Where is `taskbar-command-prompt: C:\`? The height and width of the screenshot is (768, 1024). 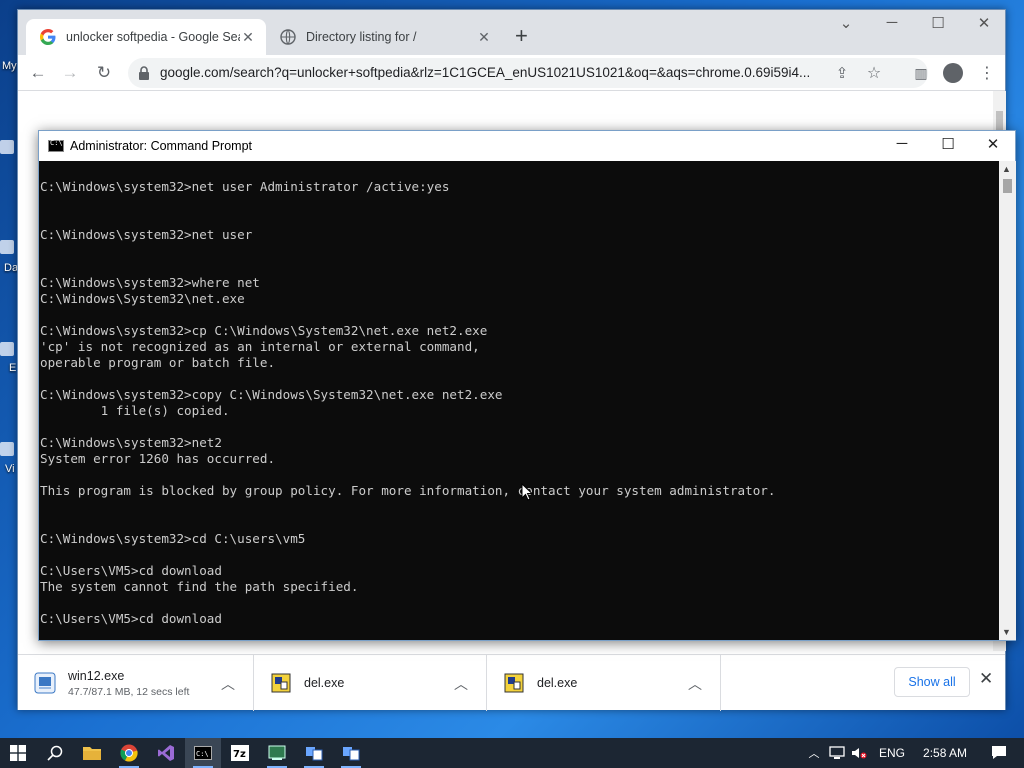
taskbar-command-prompt: C:\ is located at coordinates (203, 753).